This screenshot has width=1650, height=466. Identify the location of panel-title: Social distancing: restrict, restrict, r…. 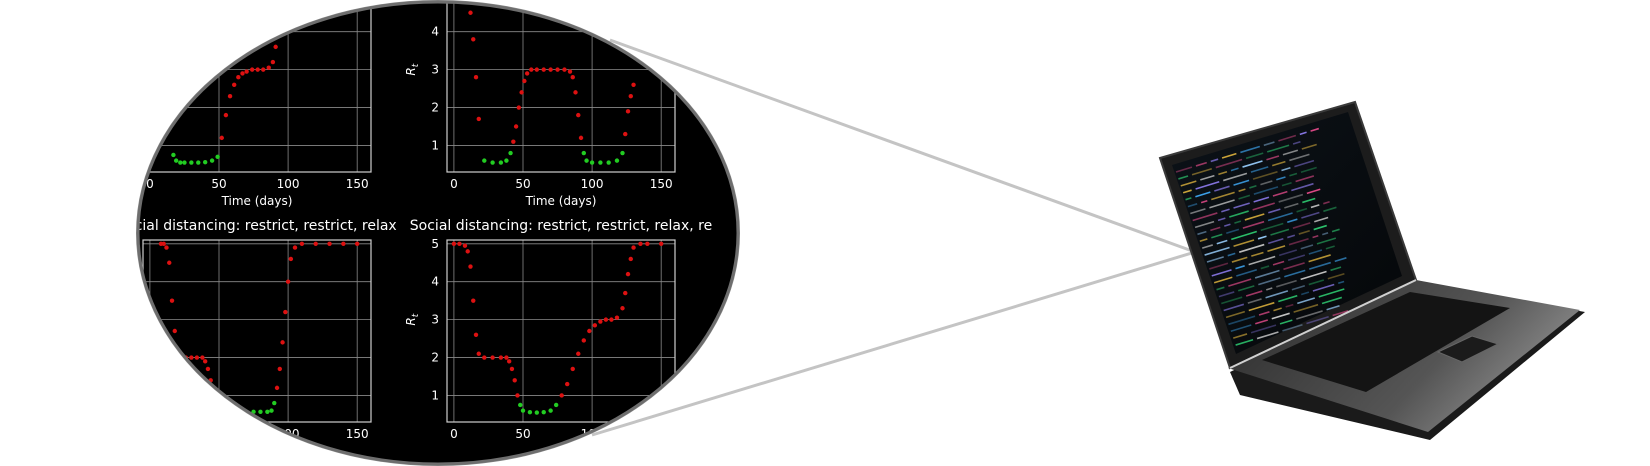
(256, 226).